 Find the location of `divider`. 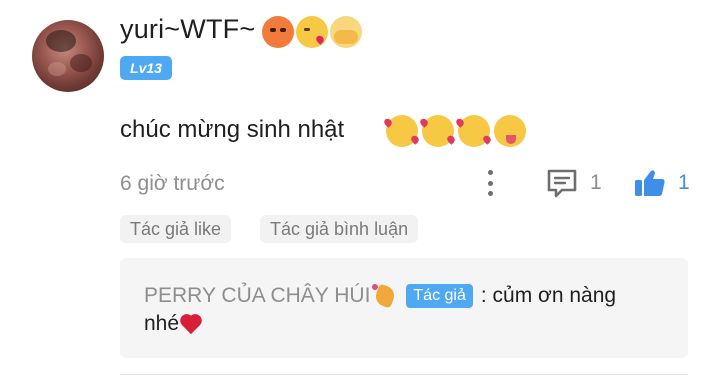

divider is located at coordinates (404, 374).